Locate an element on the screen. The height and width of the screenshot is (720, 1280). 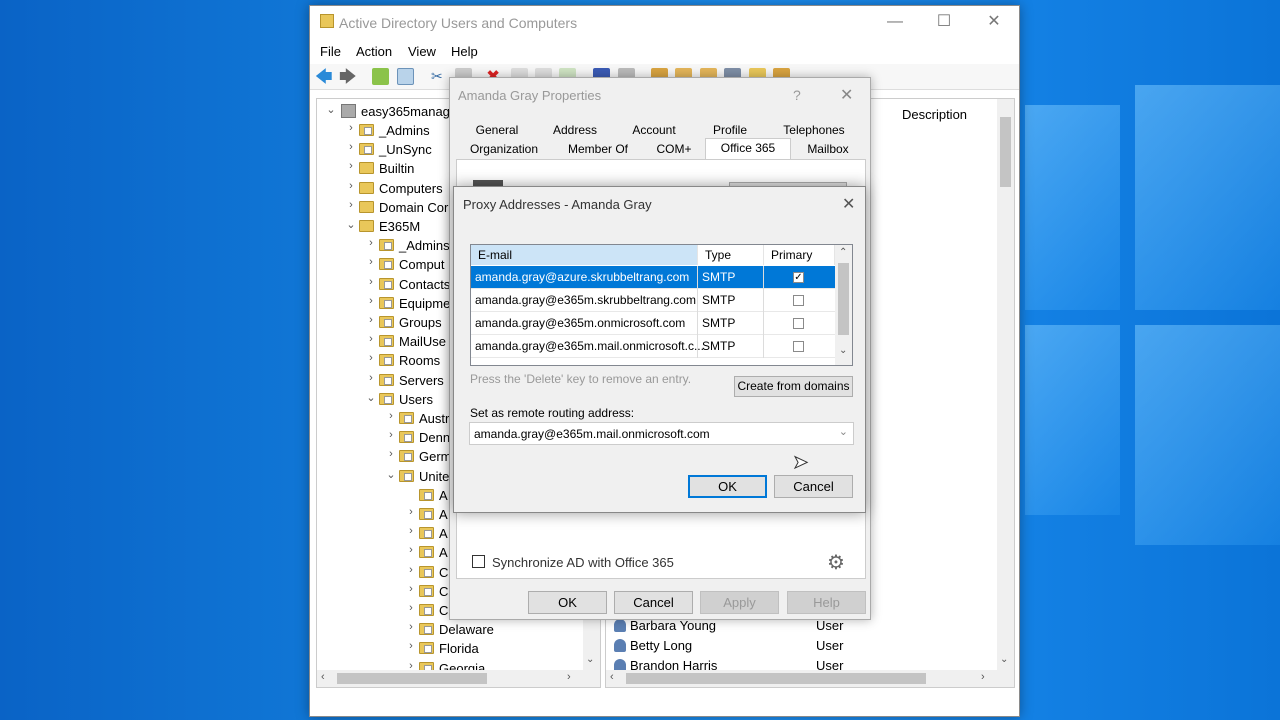
scroll-up-icon: ⌃ is located at coordinates (843, 252).